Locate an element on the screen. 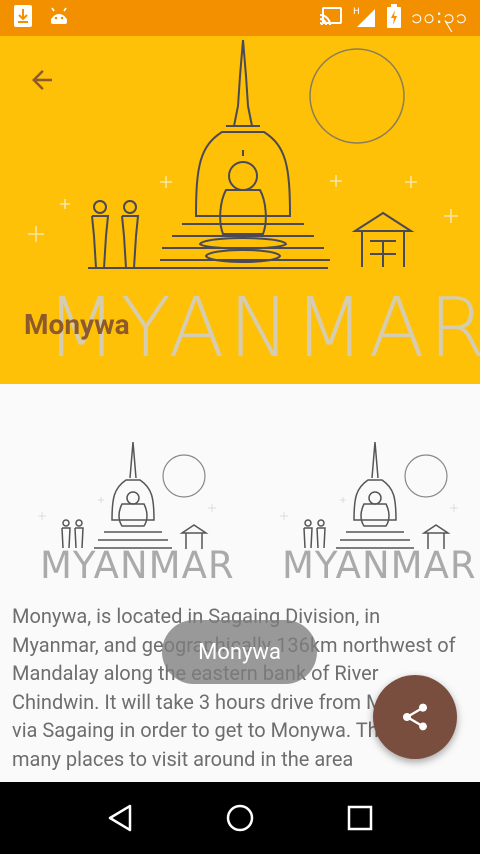  recents-nav-icon is located at coordinates (360, 818).